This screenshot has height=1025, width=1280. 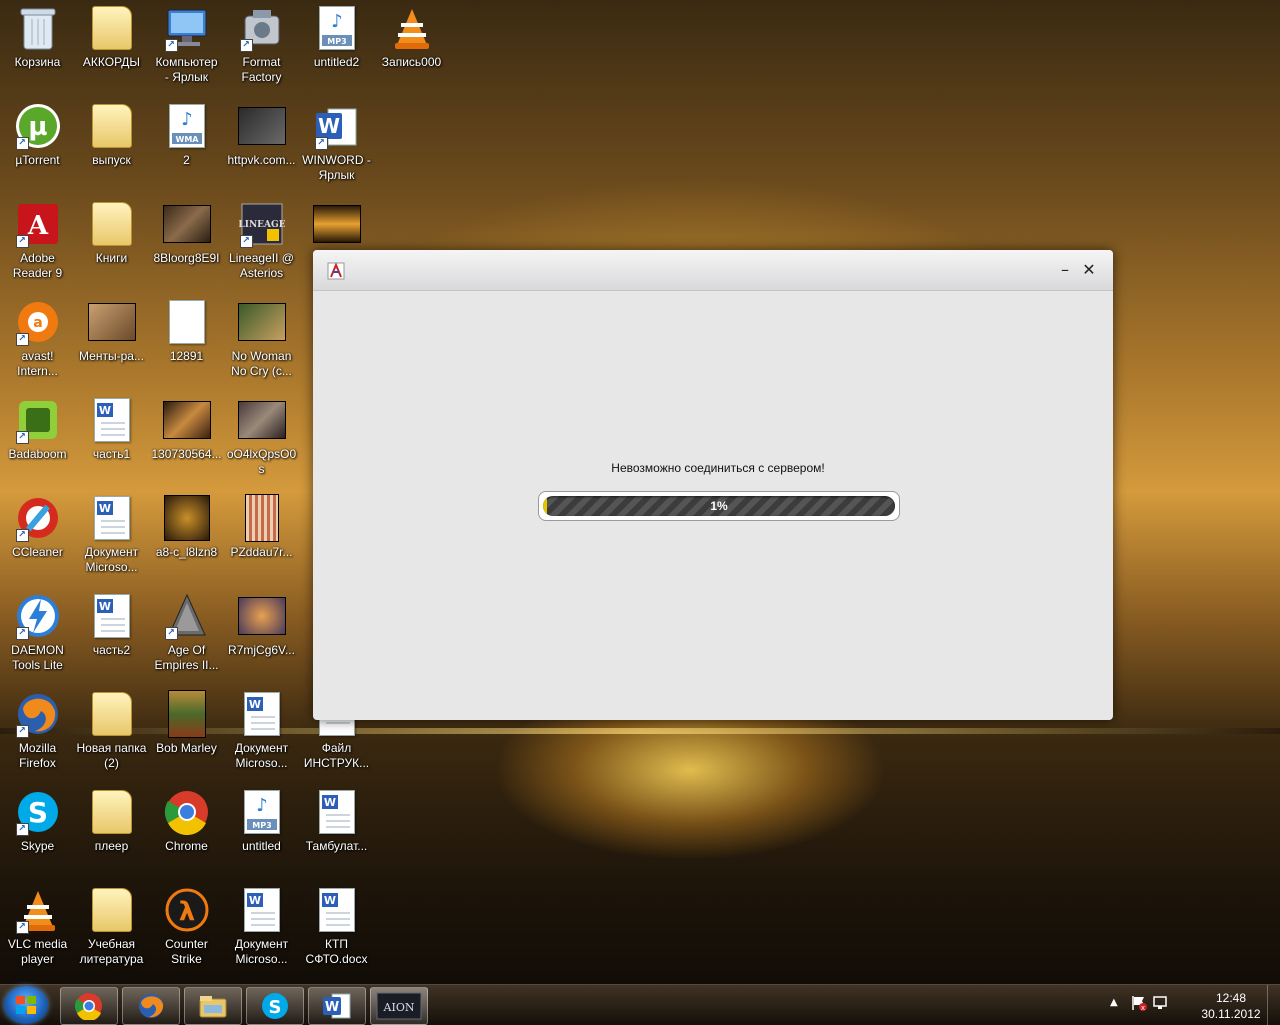 I want to click on desktop-icon-chast2: W часть2, so click(x=111, y=640).